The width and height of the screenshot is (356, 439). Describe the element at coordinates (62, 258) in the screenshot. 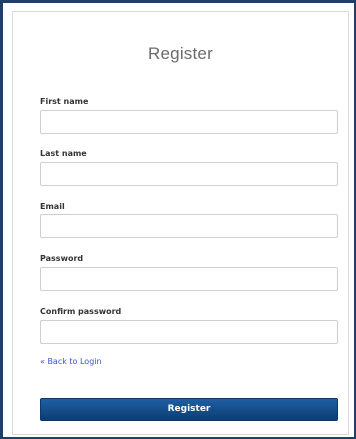

I see `password-label: Password` at that location.